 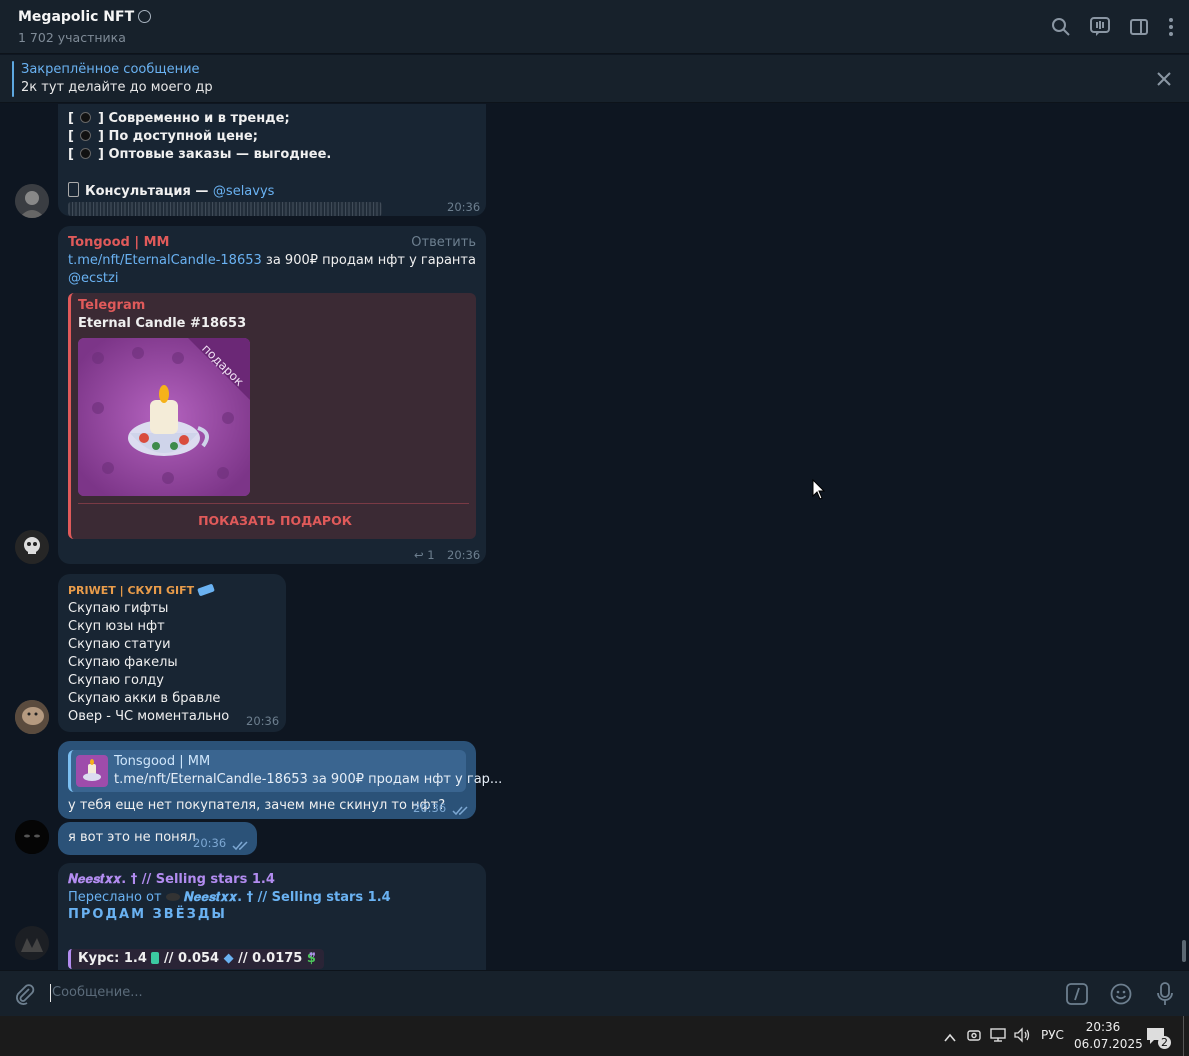 I want to click on rate-quote: Курс: 1.4 // 0.054 ◆ // 0.0175 $ ❞, so click(x=196, y=959).